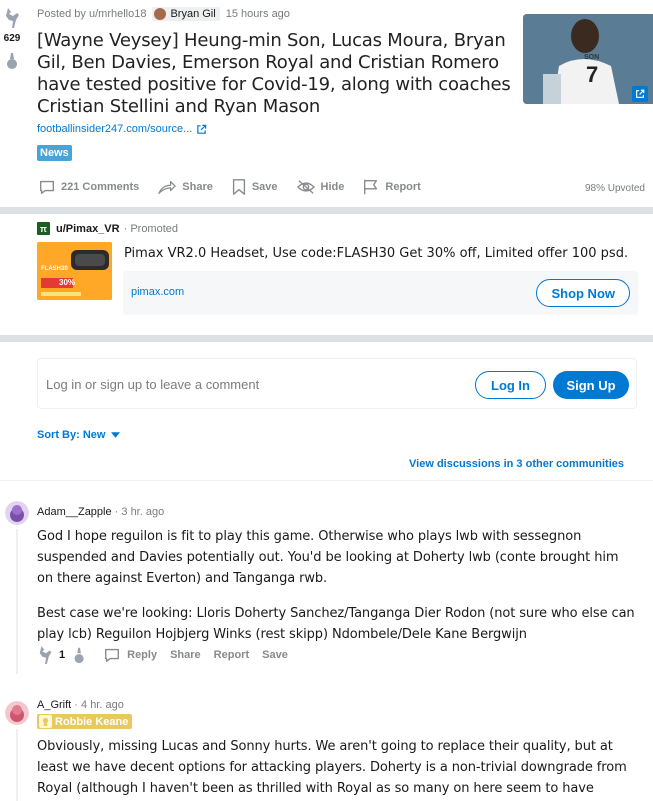 This screenshot has width=653, height=801. I want to click on view-other-discussions-link: View discussions in 3 other communities, so click(516, 464).